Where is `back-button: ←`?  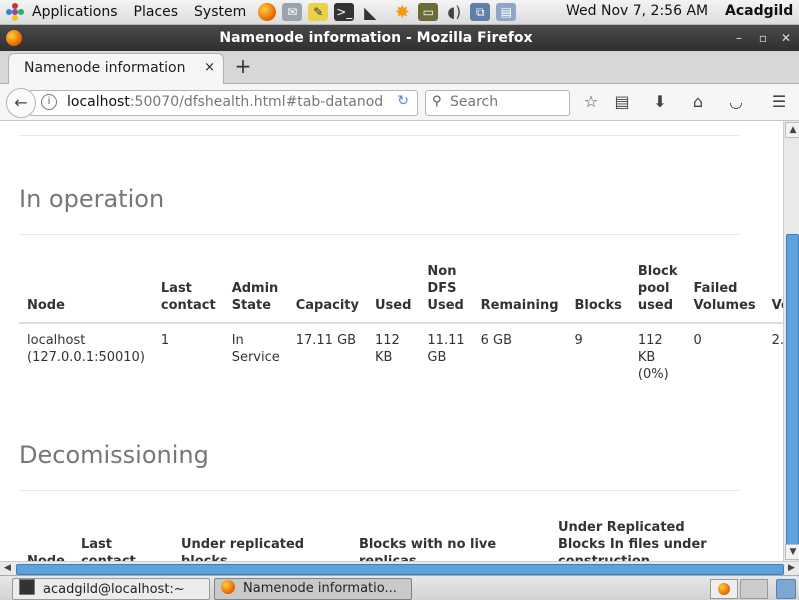 back-button: ← is located at coordinates (21, 103).